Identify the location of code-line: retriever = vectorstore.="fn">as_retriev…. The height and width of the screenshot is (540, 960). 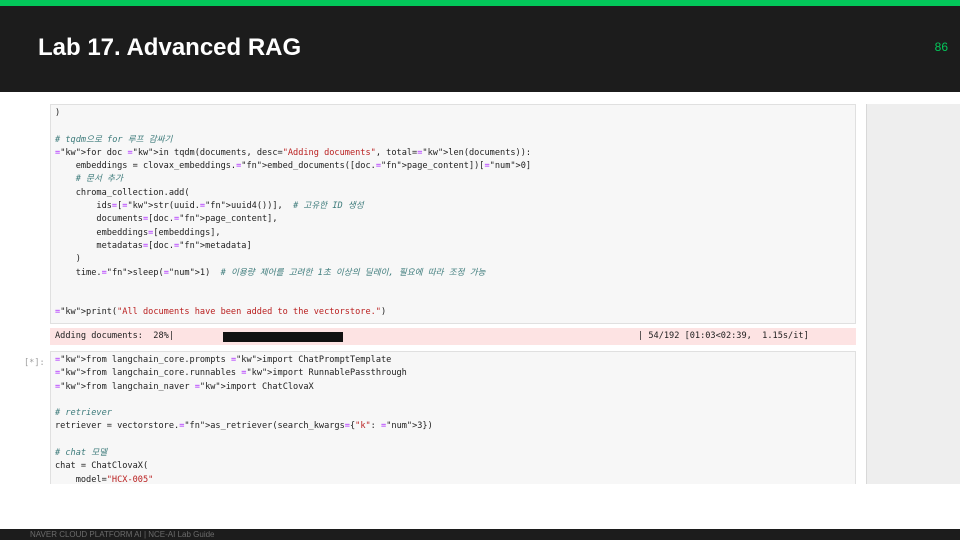
(244, 426).